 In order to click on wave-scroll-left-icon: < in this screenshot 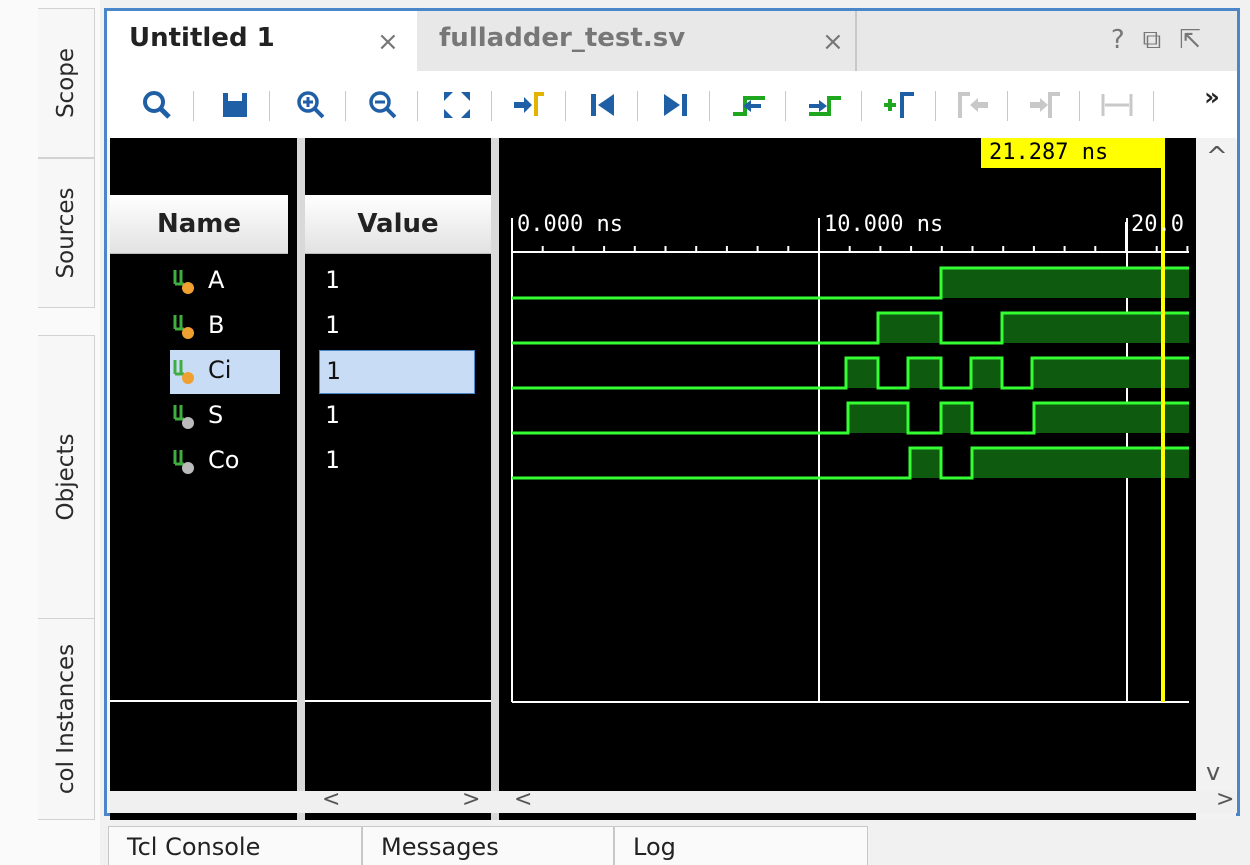, I will do `click(523, 799)`.